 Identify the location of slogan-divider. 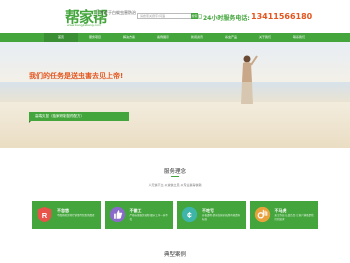
(97, 13).